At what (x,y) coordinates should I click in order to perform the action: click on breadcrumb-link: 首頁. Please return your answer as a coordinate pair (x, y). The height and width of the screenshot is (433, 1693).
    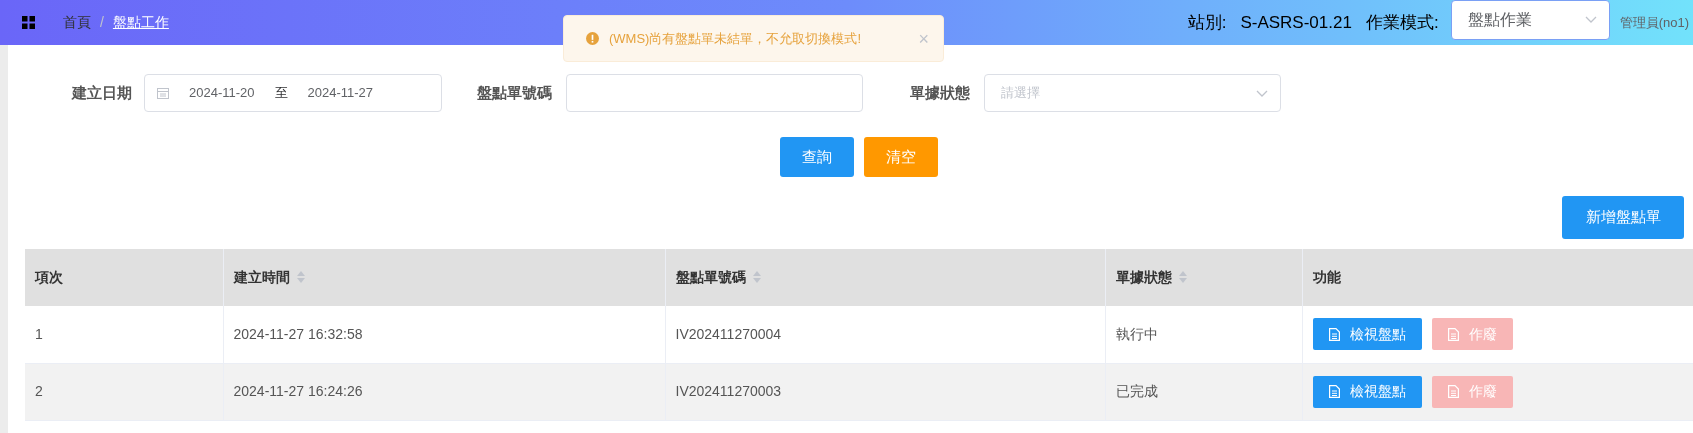
    Looking at the image, I should click on (77, 22).